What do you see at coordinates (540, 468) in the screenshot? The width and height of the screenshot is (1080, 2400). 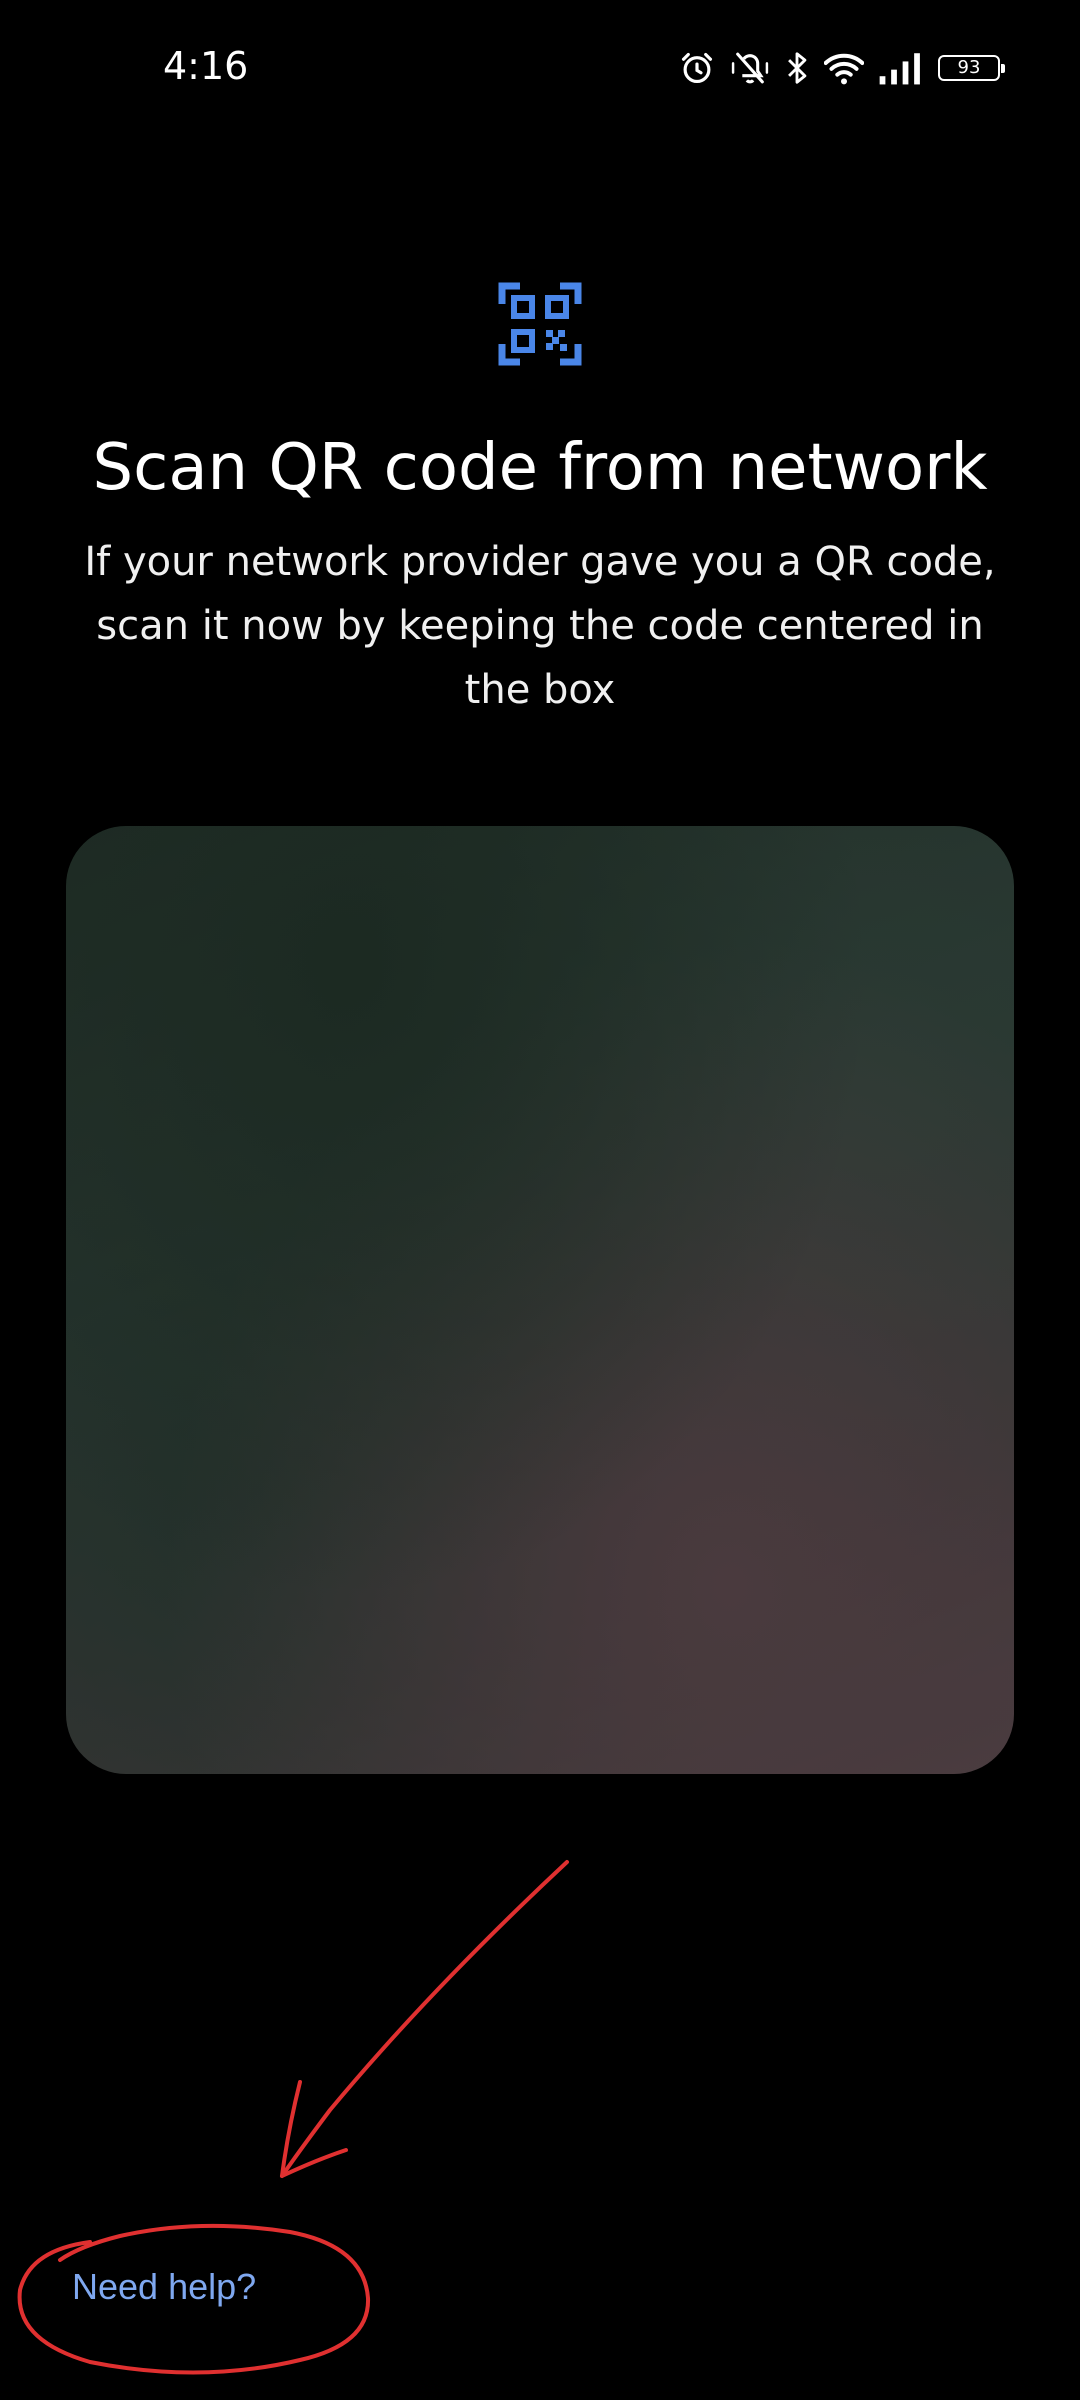 I see `page-title: Scan QR code from network` at bounding box center [540, 468].